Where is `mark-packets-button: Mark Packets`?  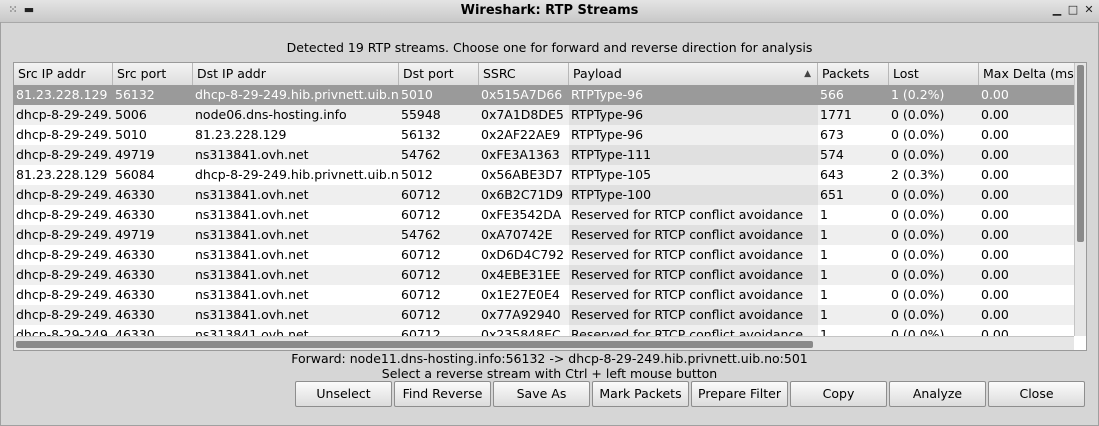
mark-packets-button: Mark Packets is located at coordinates (640, 394).